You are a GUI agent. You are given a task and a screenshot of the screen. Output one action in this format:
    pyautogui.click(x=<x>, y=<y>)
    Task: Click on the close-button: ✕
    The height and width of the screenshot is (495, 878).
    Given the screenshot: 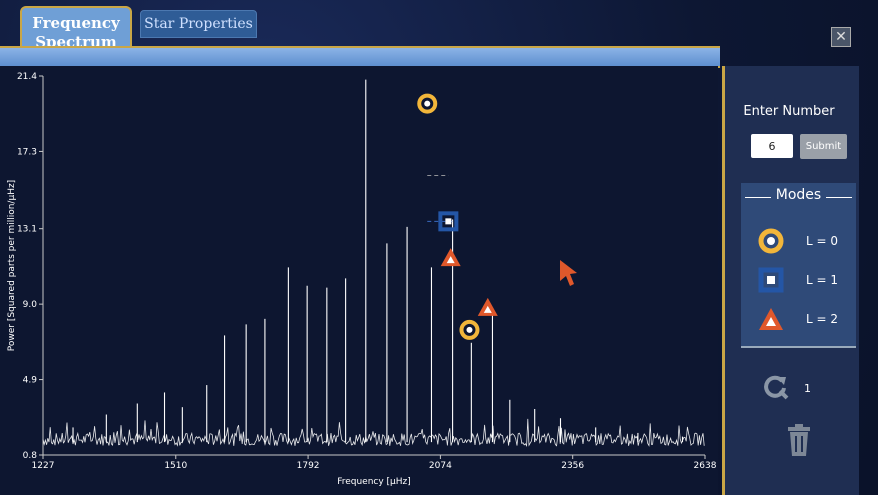 What is the action you would take?
    pyautogui.click(x=841, y=37)
    